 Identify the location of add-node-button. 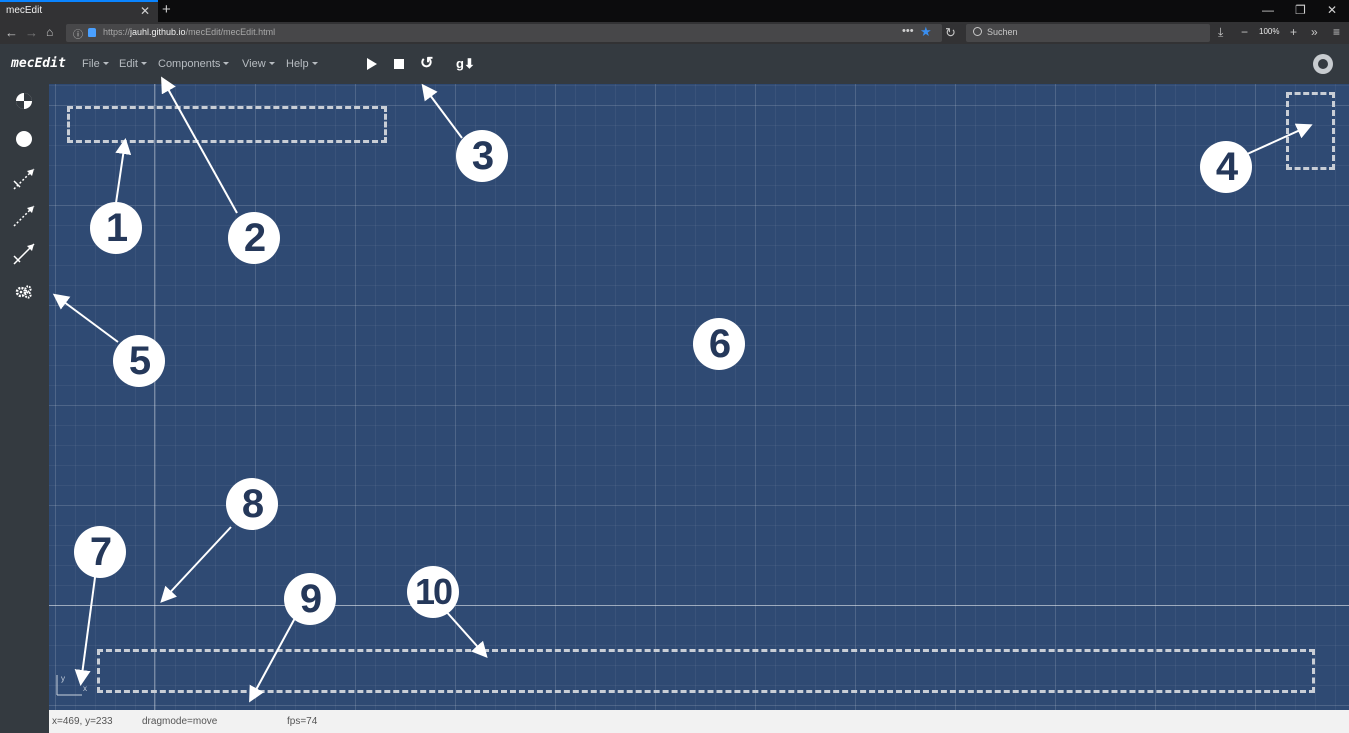
(24, 139).